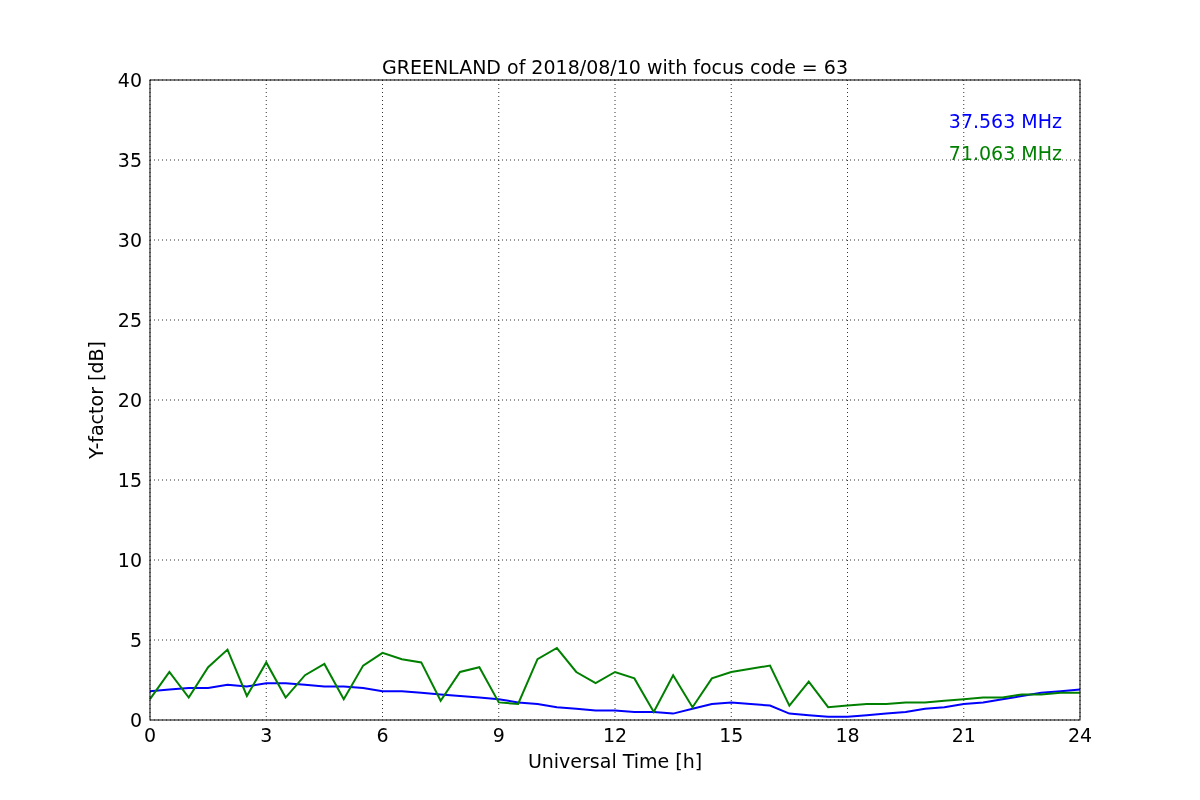  What do you see at coordinates (382, 735) in the screenshot?
I see `x-tick-label: 6` at bounding box center [382, 735].